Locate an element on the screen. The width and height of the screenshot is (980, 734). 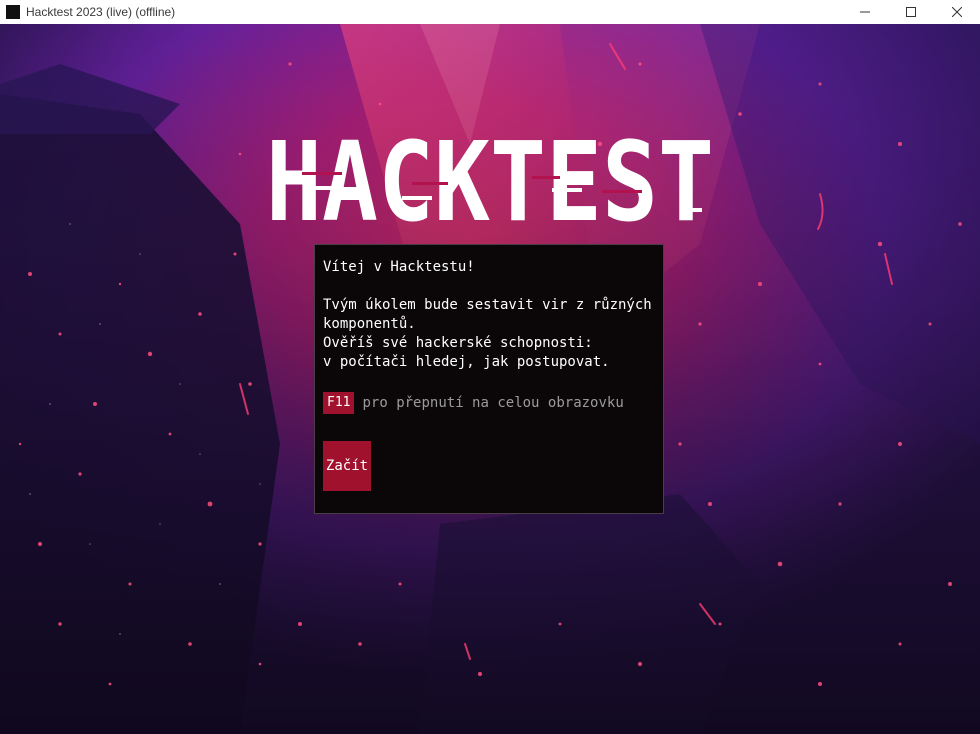
close-button is located at coordinates (957, 12).